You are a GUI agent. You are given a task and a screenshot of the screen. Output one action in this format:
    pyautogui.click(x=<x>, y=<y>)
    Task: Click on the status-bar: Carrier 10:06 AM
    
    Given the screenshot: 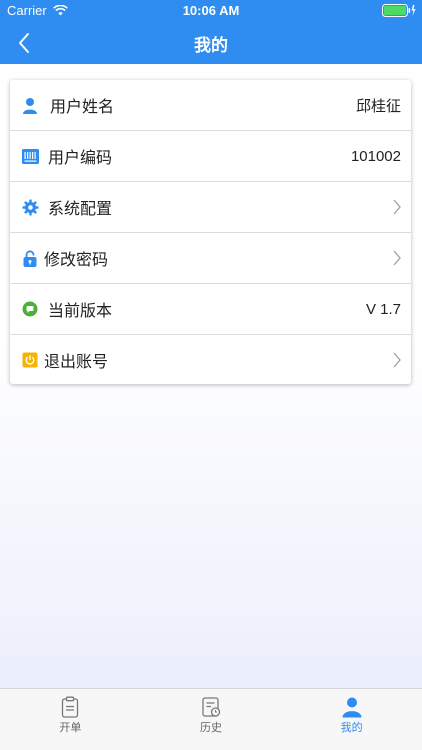 What is the action you would take?
    pyautogui.click(x=211, y=11)
    